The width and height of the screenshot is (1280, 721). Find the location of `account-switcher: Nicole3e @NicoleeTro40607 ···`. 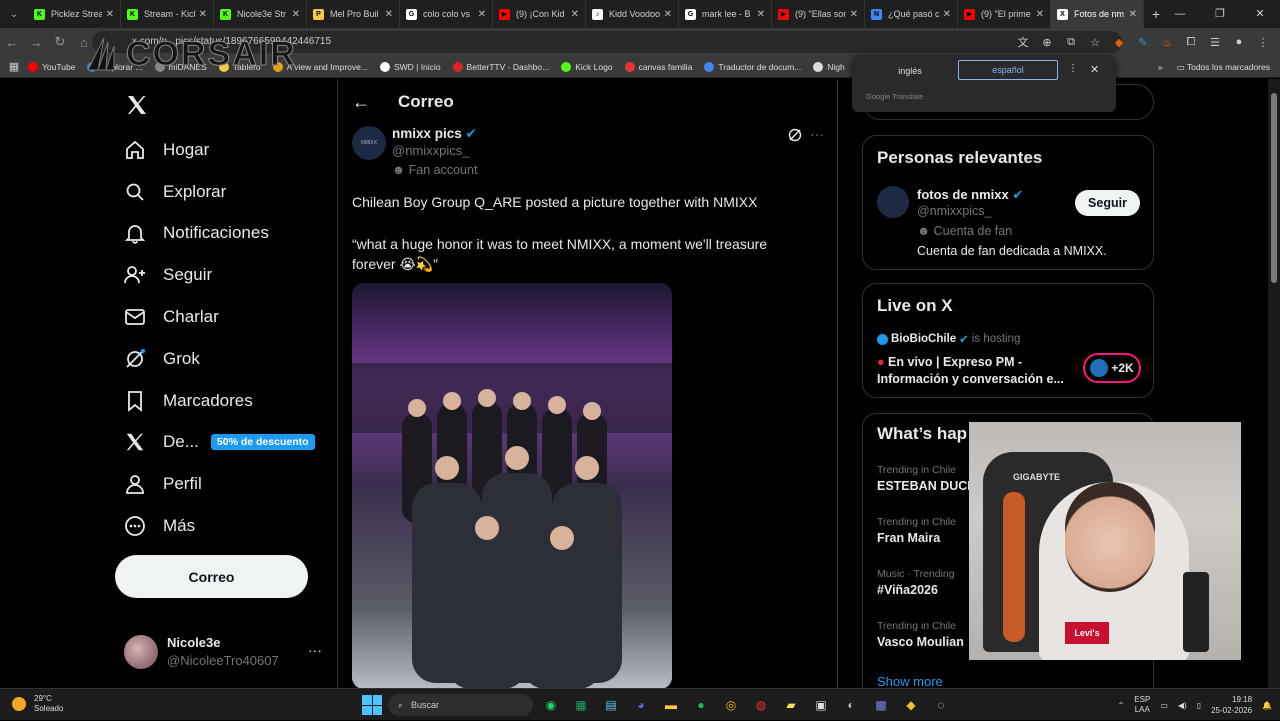

account-switcher: Nicole3e @NicoleeTro40607 ··· is located at coordinates (229, 652).